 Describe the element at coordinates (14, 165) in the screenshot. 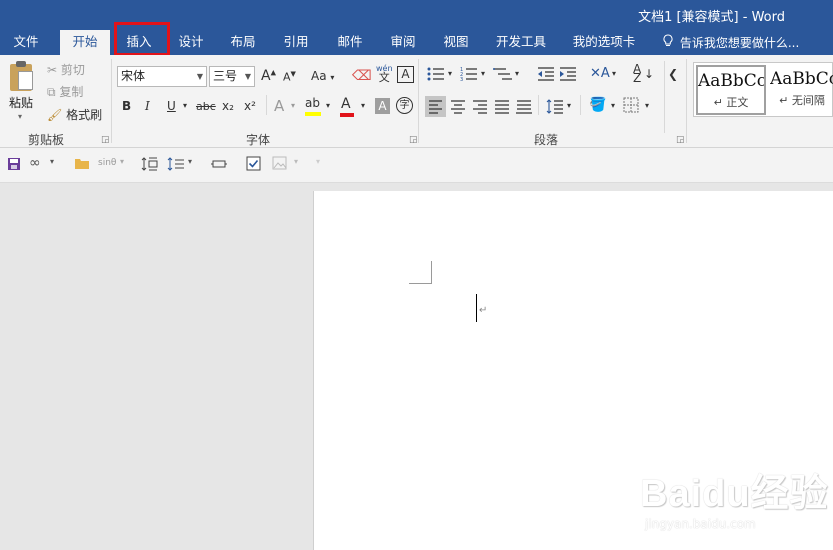

I see `save-icon` at that location.